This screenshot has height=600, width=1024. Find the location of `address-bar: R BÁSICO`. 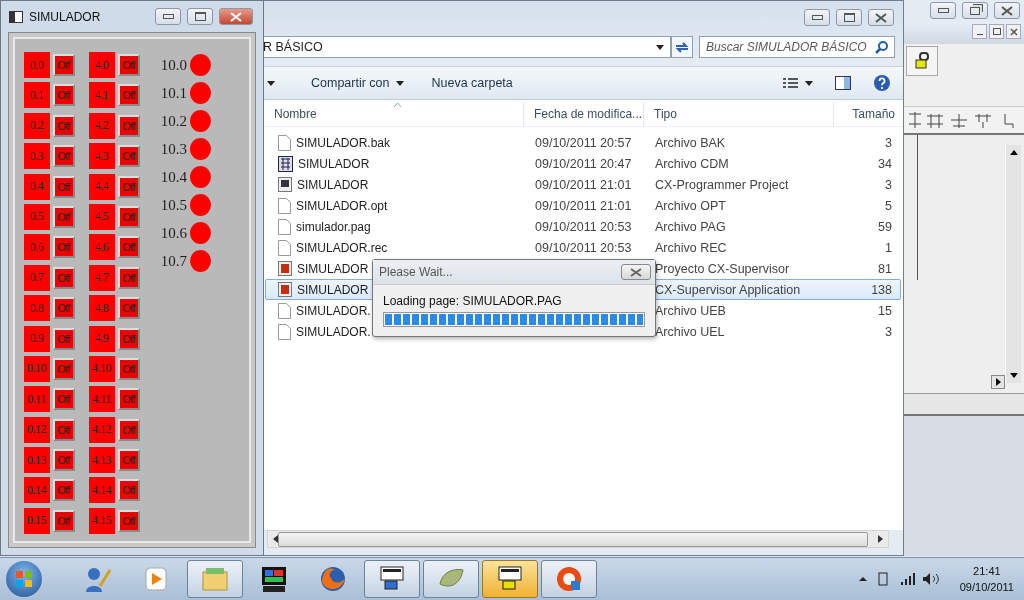

address-bar: R BÁSICO is located at coordinates (467, 47).